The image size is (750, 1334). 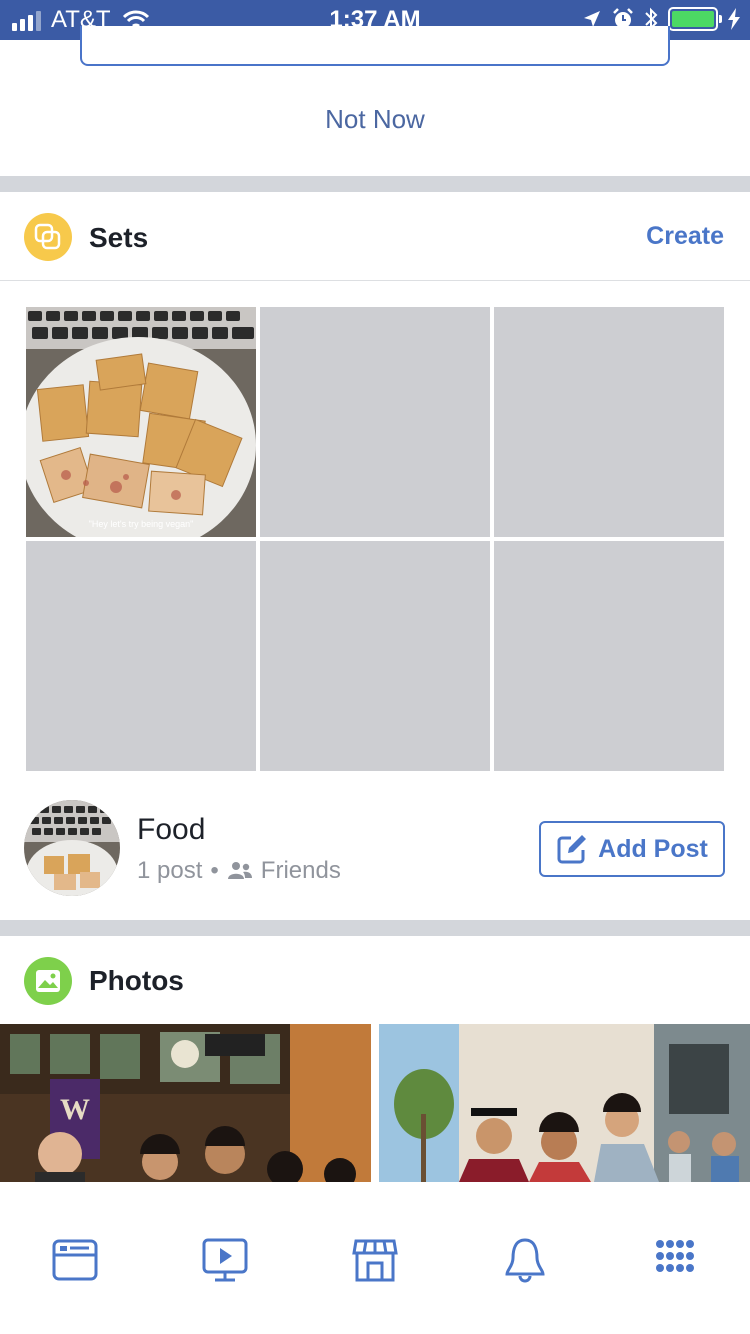 I want to click on set-avatar, so click(x=72, y=848).